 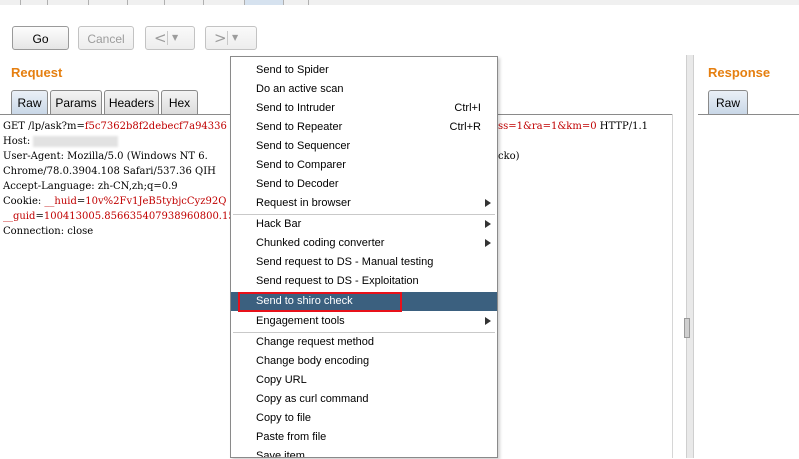 I want to click on menu-item-send-to-sequencer: Send to Sequencer, so click(x=364, y=146).